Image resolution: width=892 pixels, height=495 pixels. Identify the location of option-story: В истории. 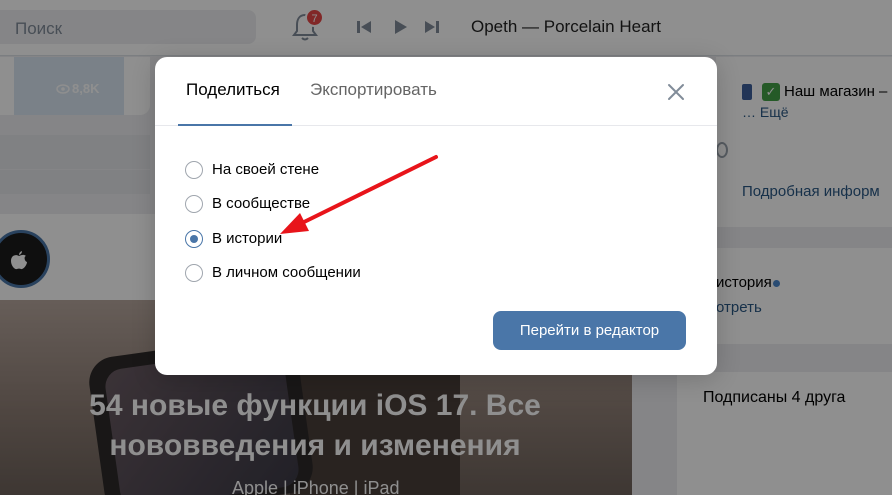
(305, 239).